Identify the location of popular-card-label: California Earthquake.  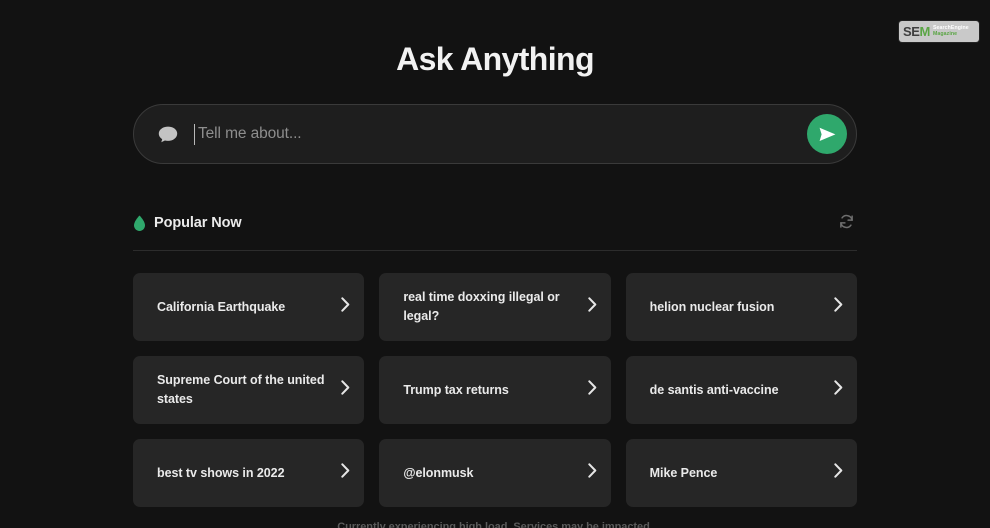
(221, 306).